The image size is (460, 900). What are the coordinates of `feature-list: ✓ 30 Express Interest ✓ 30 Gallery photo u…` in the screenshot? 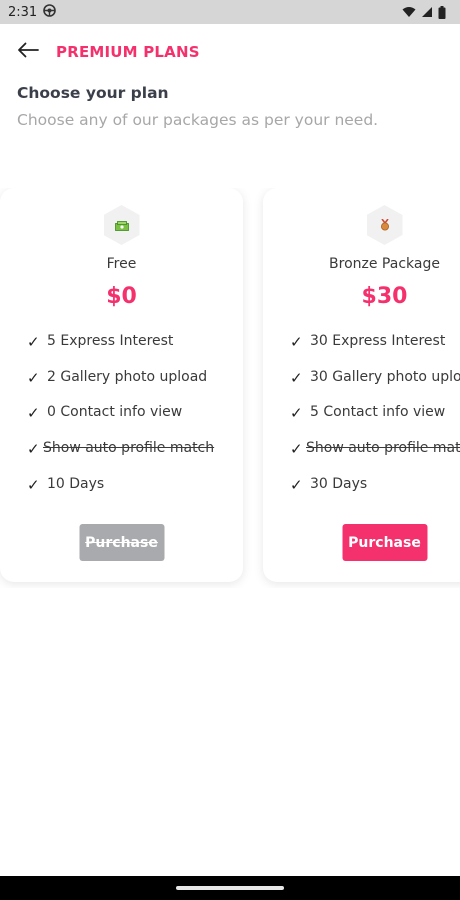 It's located at (375, 422).